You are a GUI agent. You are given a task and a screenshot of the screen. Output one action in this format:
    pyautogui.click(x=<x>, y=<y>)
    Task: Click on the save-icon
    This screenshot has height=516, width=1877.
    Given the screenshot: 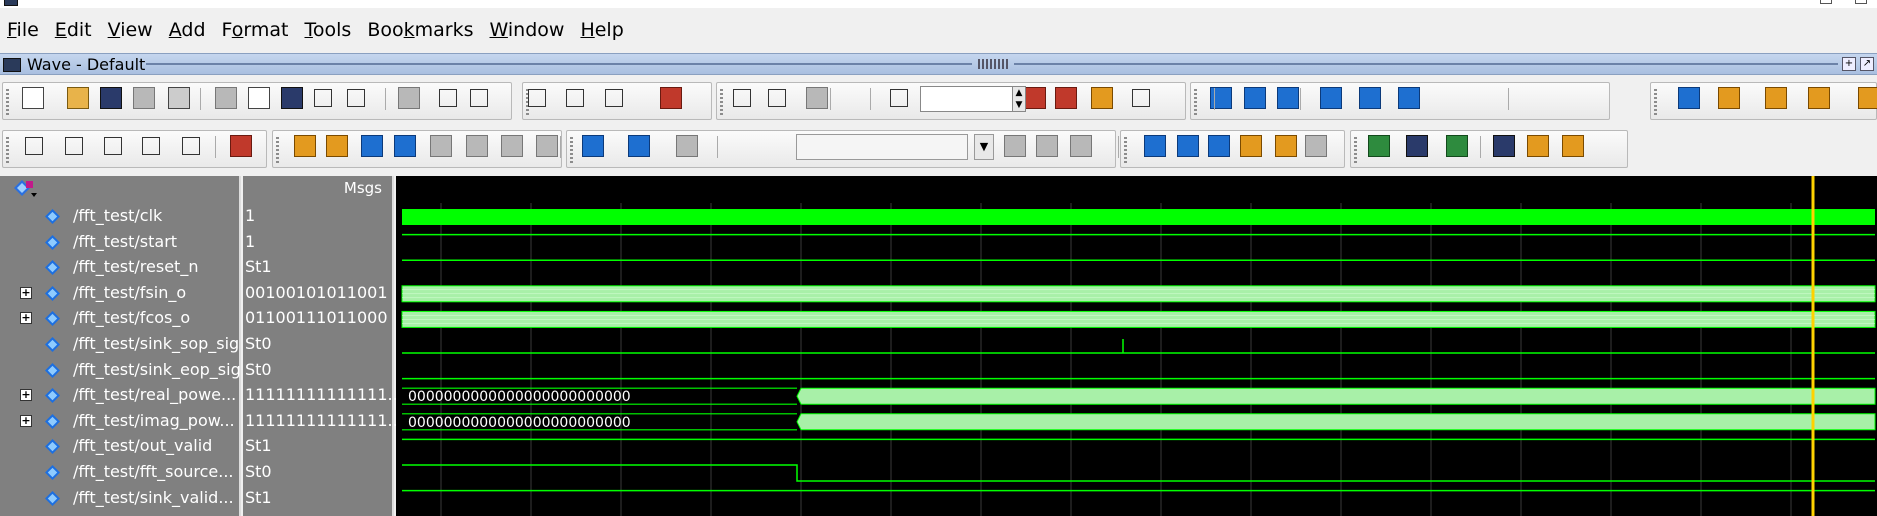 What is the action you would take?
    pyautogui.click(x=111, y=98)
    